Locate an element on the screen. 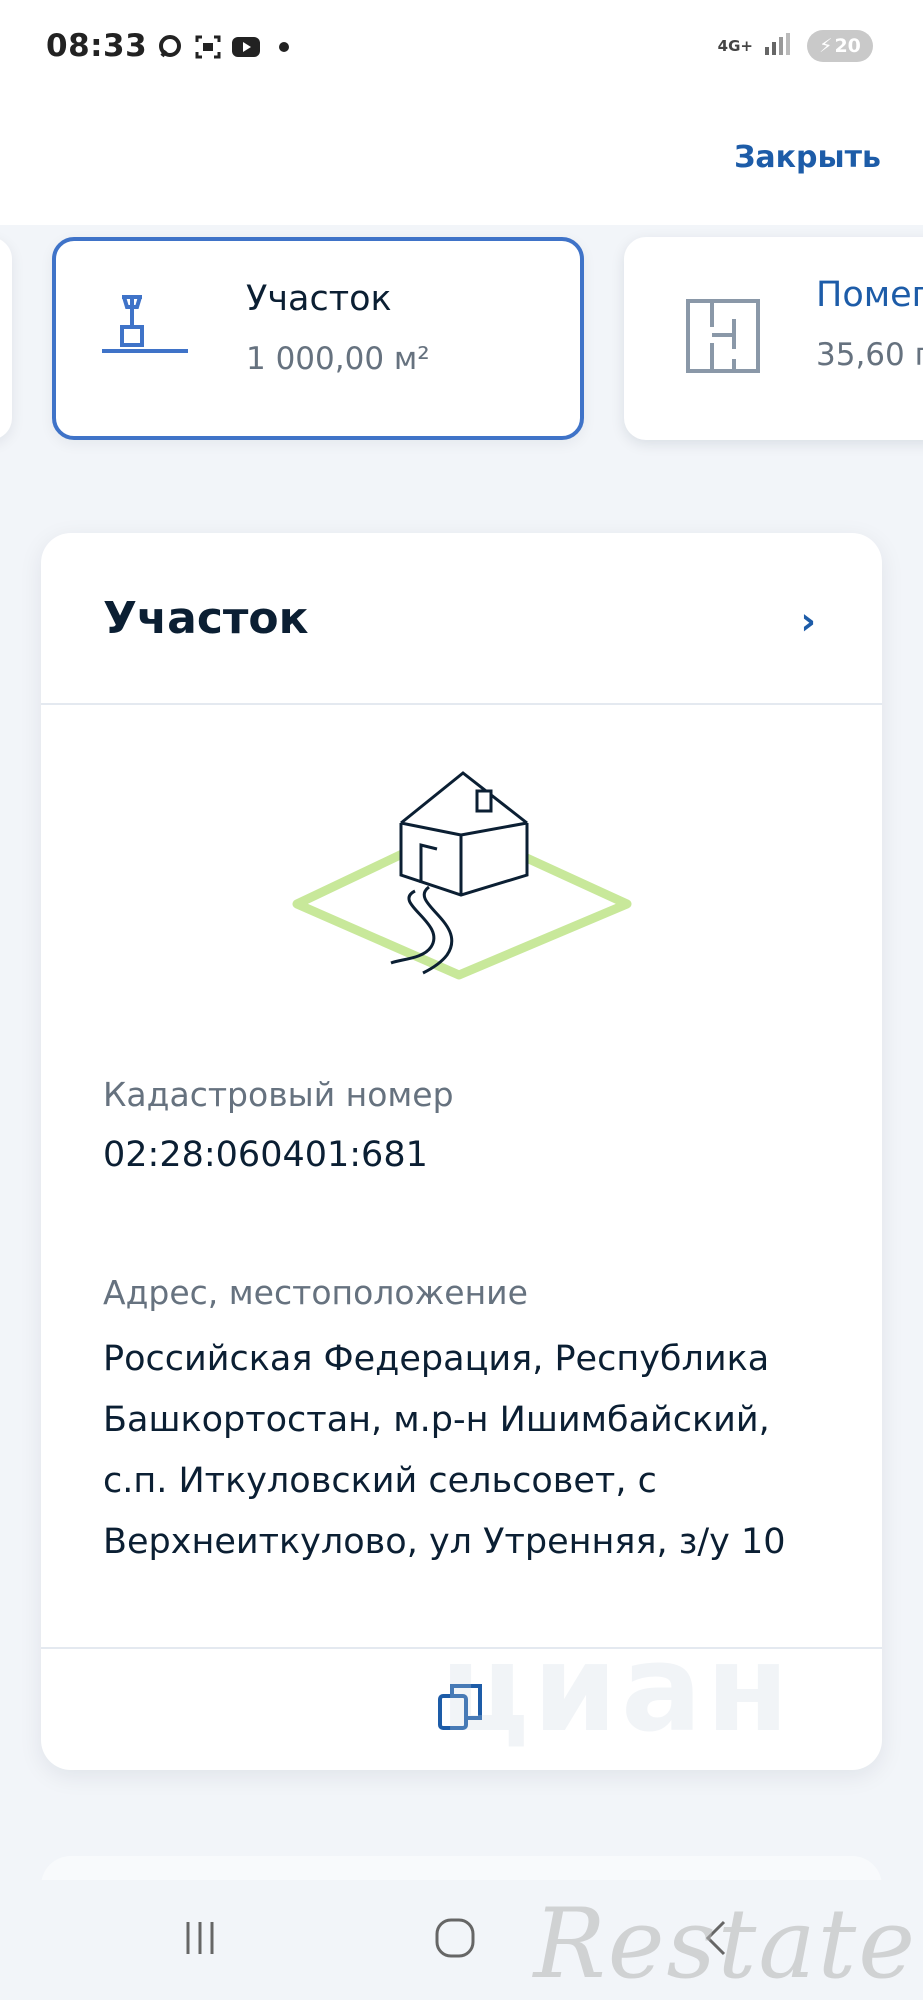  status-bar: 08:33 4G+ ⚡ 20 is located at coordinates (461, 50).